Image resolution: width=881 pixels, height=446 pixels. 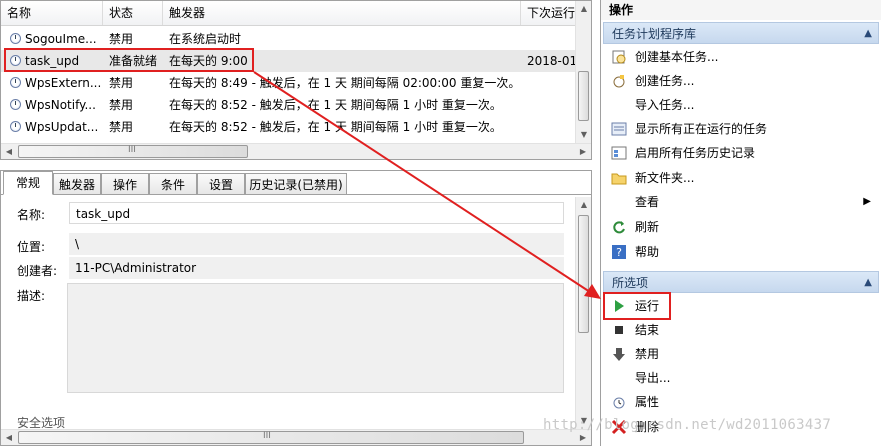 I want to click on column-header-next-run: 下次运行, so click(x=549, y=13).